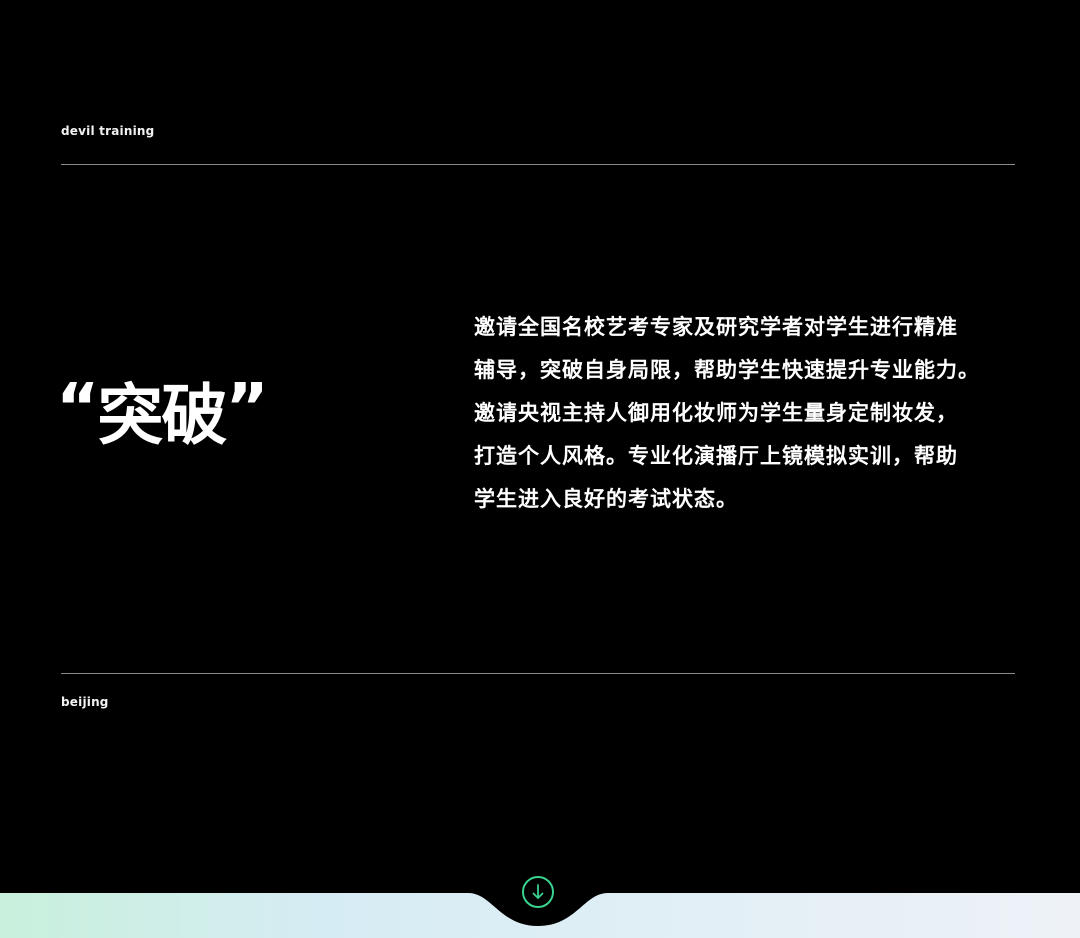 The height and width of the screenshot is (938, 1080). What do you see at coordinates (77, 407) in the screenshot?
I see `headline-open-quote: “` at bounding box center [77, 407].